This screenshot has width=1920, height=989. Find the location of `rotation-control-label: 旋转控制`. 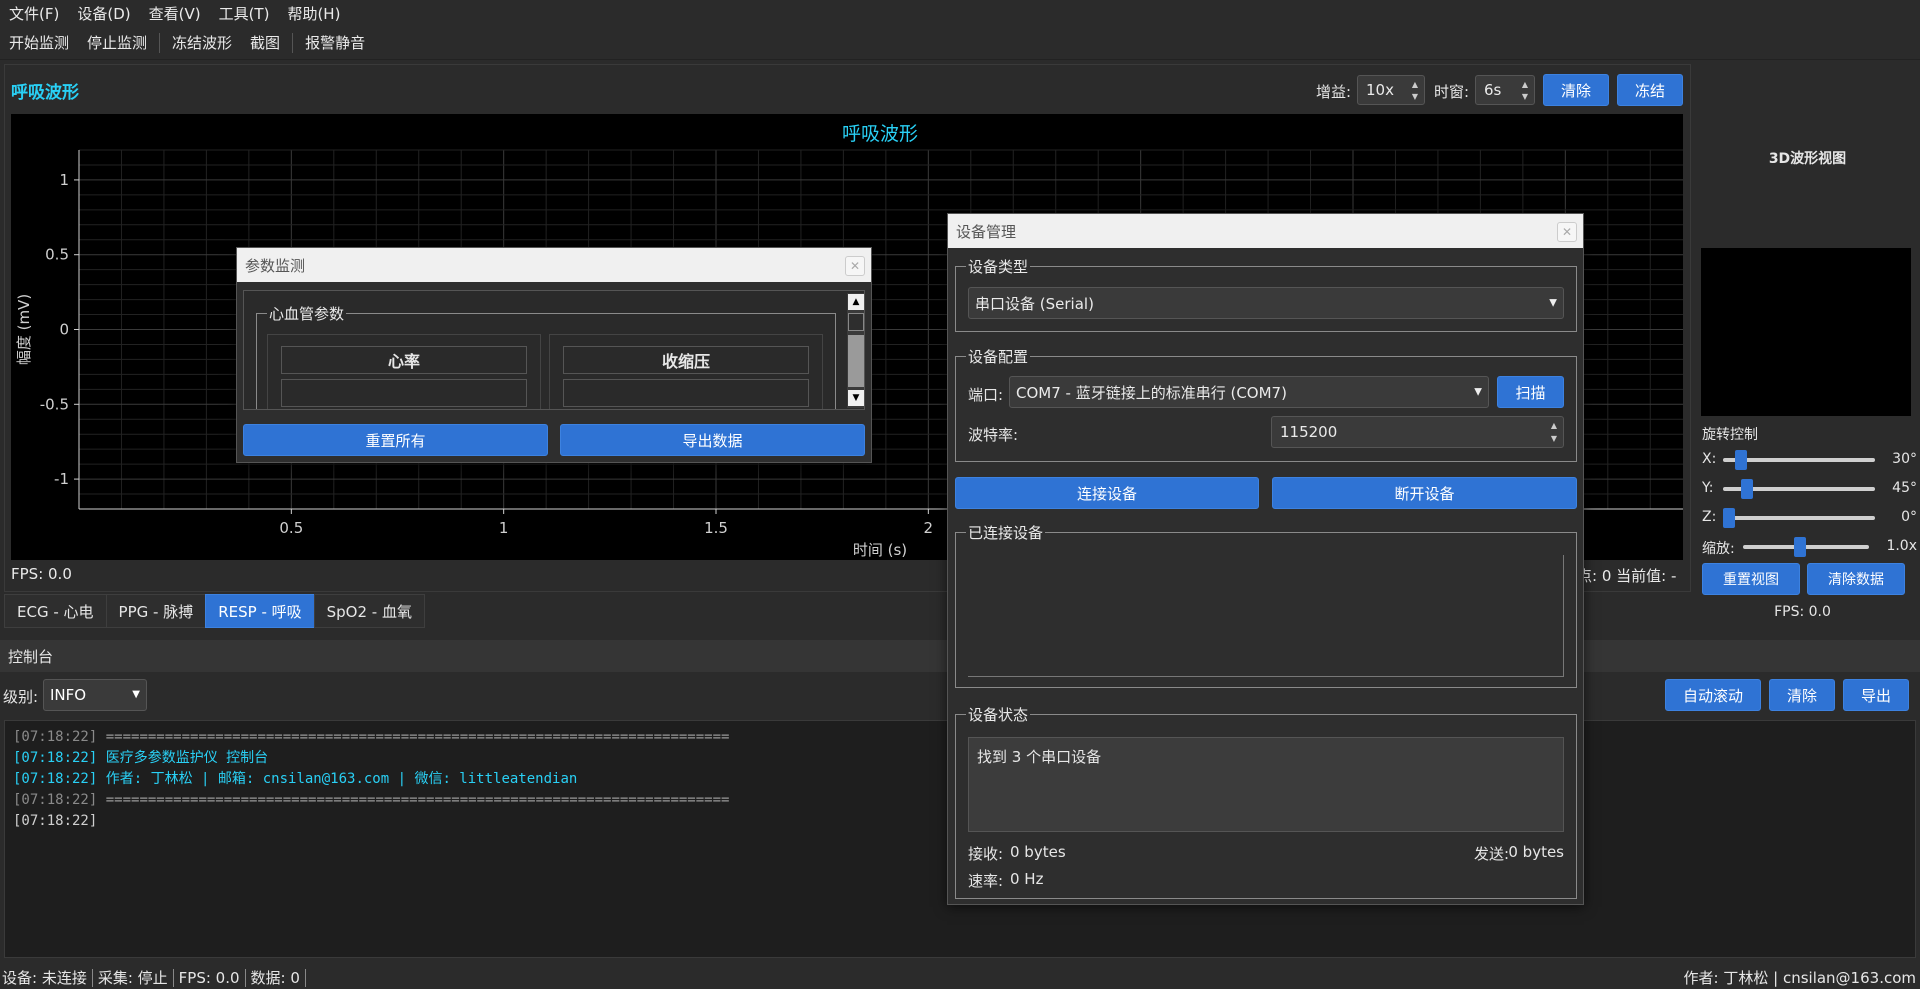

rotation-control-label: 旋转控制 is located at coordinates (1730, 435).